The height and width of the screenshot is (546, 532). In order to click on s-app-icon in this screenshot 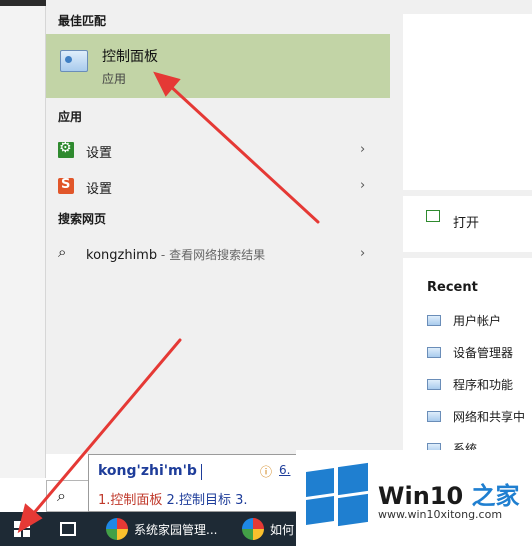, I will do `click(66, 185)`.